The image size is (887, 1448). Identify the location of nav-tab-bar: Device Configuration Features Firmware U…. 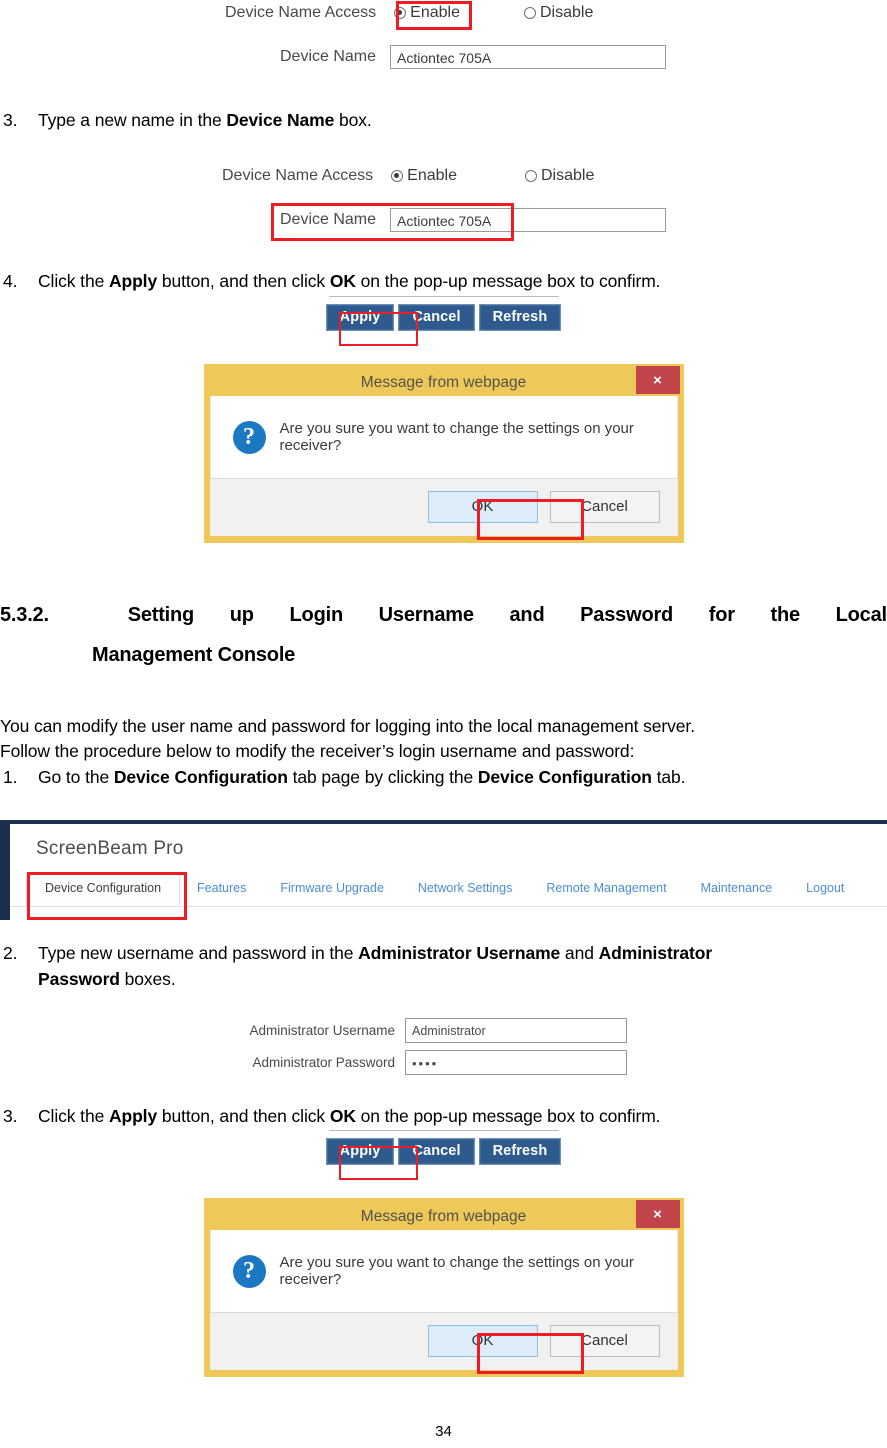
(448, 889).